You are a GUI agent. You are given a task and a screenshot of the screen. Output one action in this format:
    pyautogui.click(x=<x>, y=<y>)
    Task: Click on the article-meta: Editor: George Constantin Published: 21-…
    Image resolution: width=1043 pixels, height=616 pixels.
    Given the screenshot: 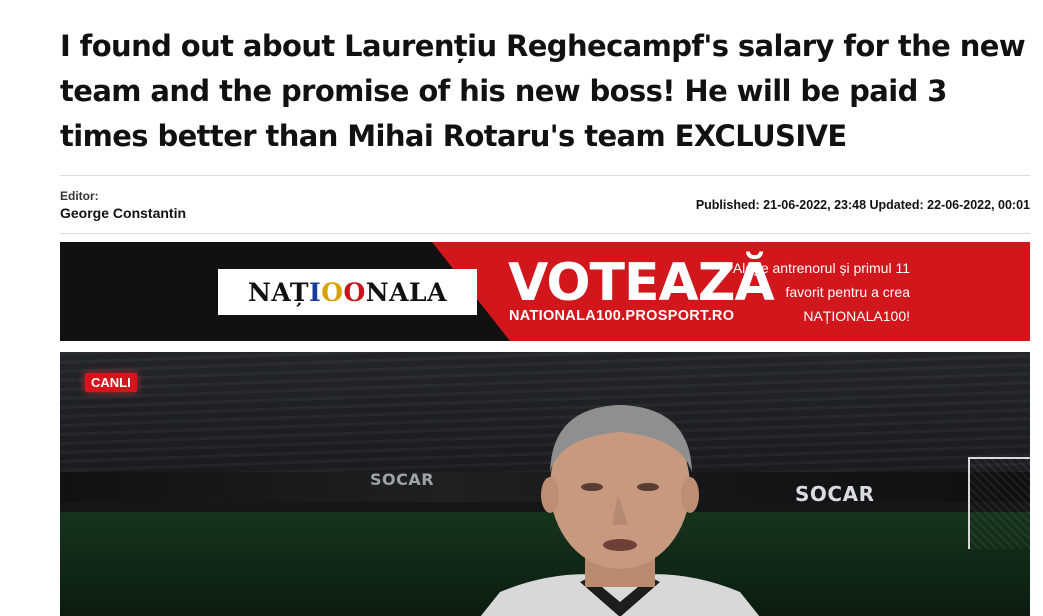 What is the action you would take?
    pyautogui.click(x=545, y=204)
    